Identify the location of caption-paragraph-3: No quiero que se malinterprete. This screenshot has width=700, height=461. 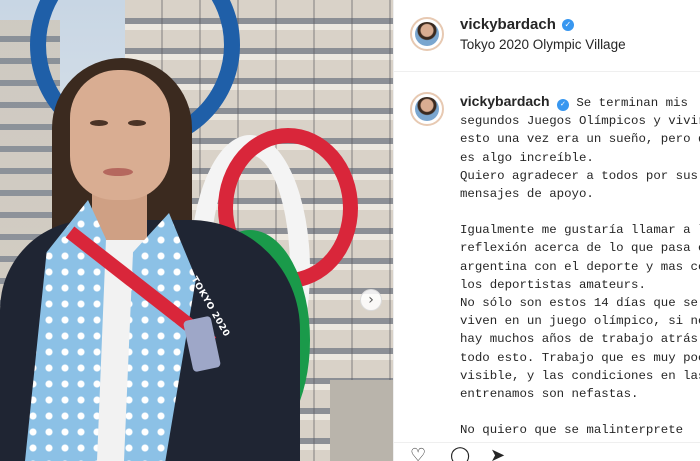
(578, 430).